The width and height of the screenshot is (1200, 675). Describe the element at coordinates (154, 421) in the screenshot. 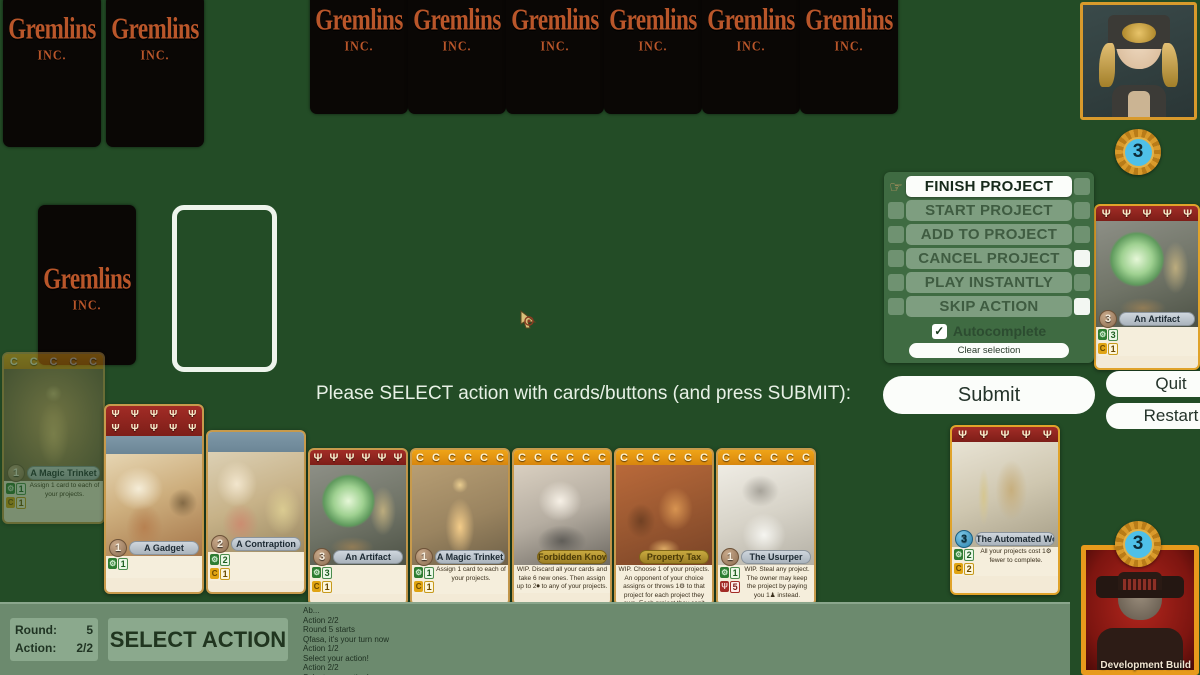

I see `card-banner: ΨΨΨΨΨ ΨΨΨΨΨ` at that location.